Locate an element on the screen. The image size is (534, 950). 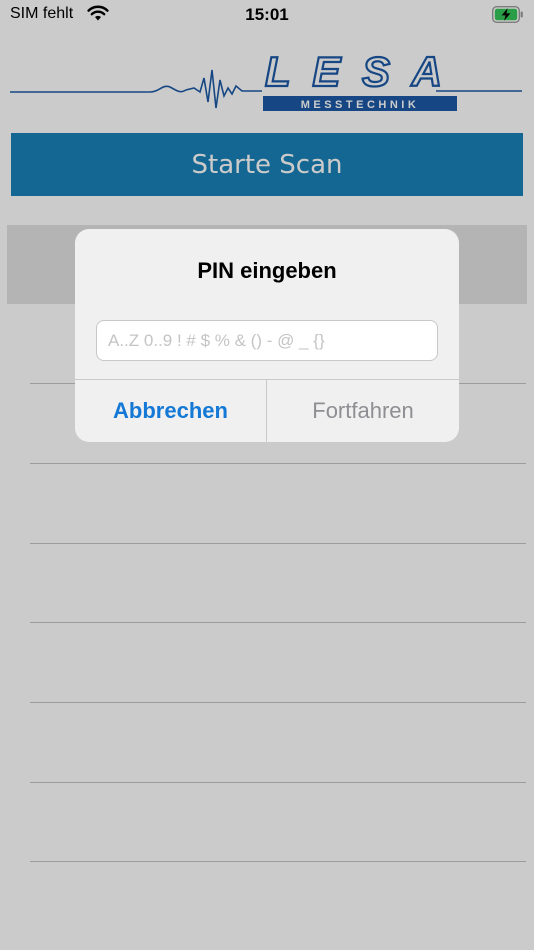
cancel-button: Abbrechen is located at coordinates (170, 411).